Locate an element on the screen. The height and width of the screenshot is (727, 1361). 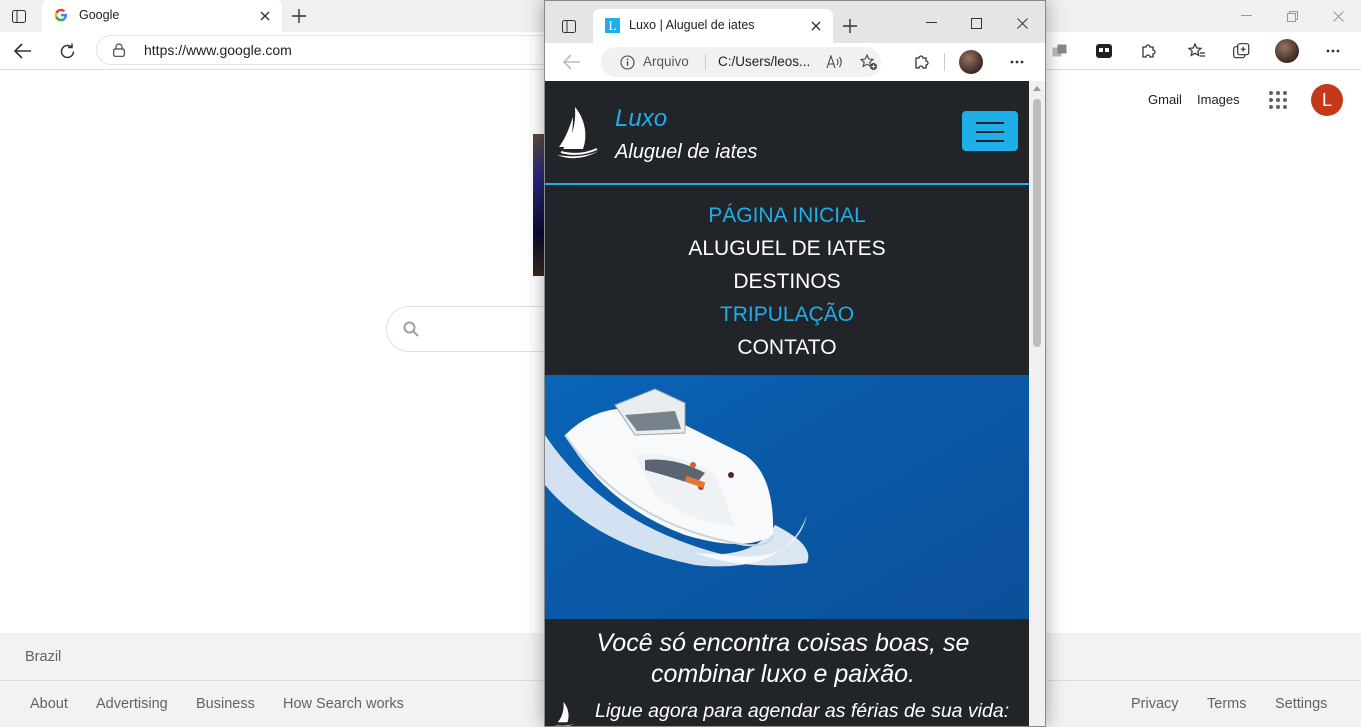
google-tab-title: Google is located at coordinates (99, 15).